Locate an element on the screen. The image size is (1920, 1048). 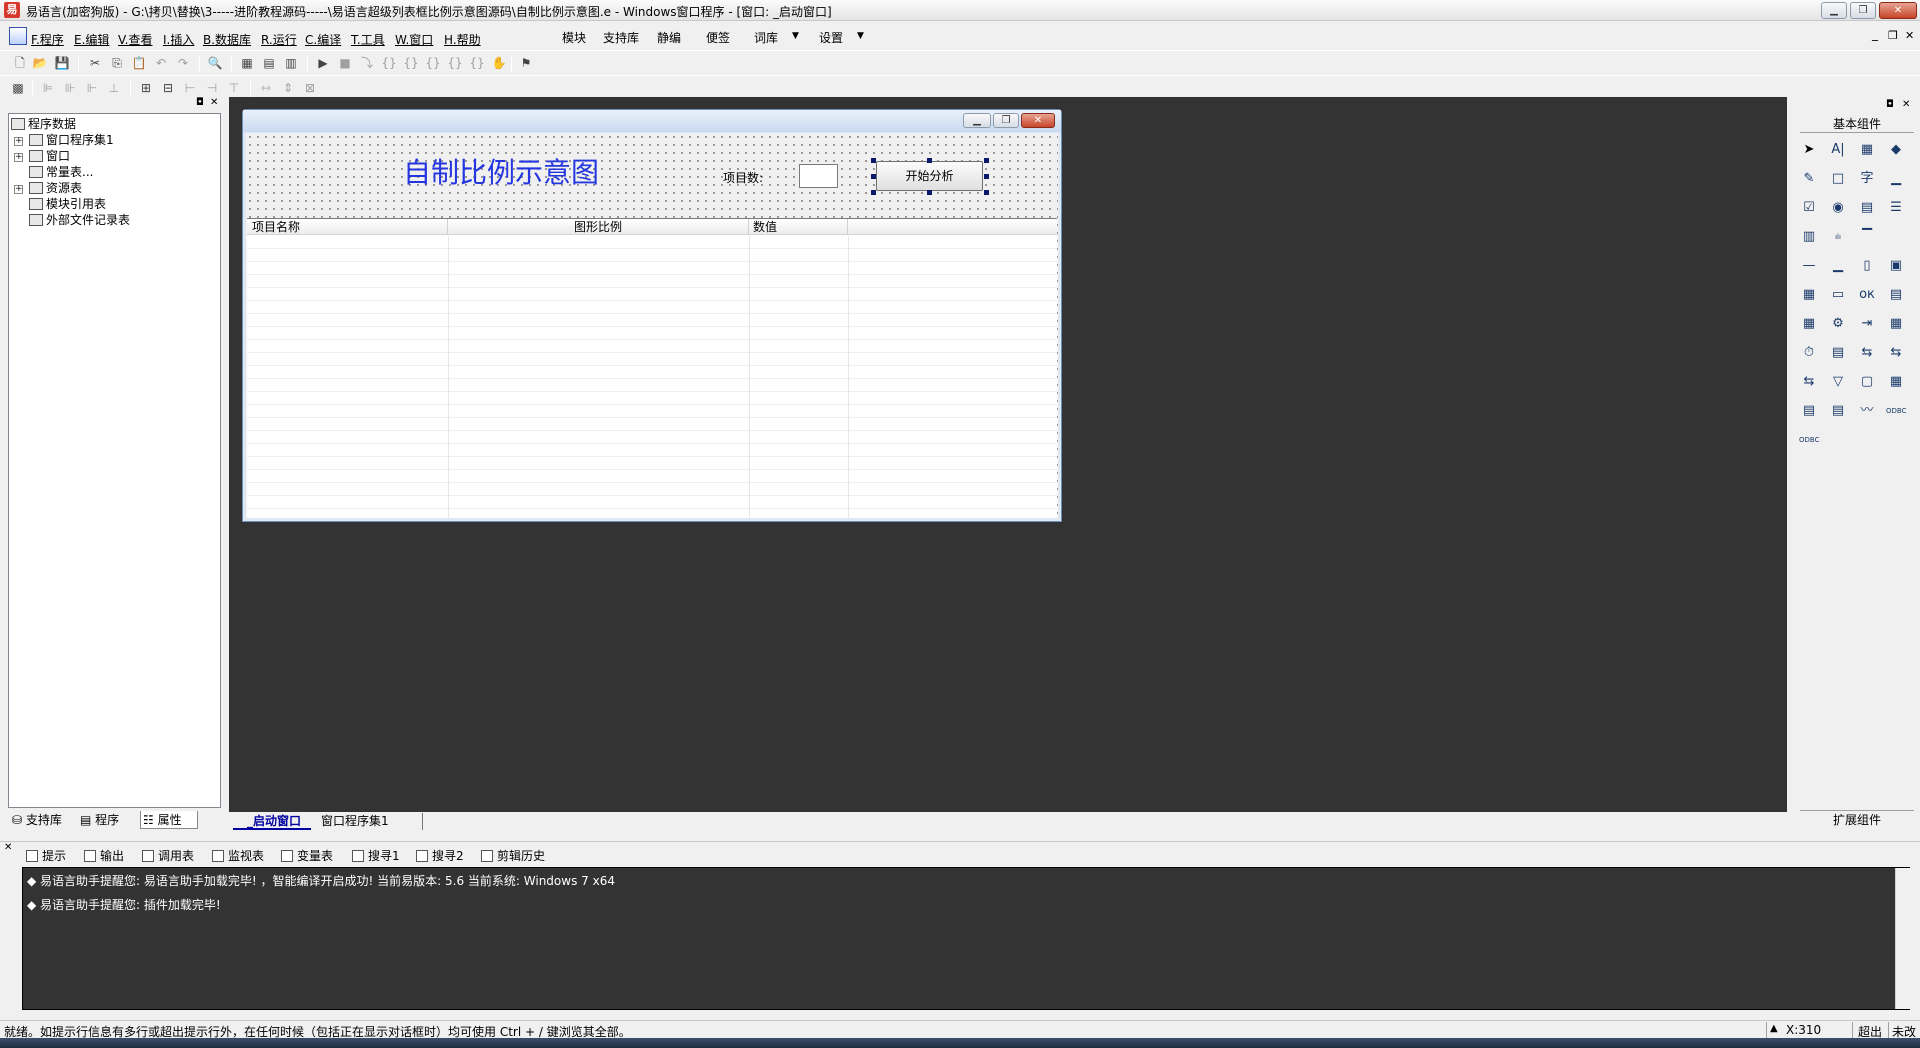
component-icon: ☑ is located at coordinates (1809, 208).